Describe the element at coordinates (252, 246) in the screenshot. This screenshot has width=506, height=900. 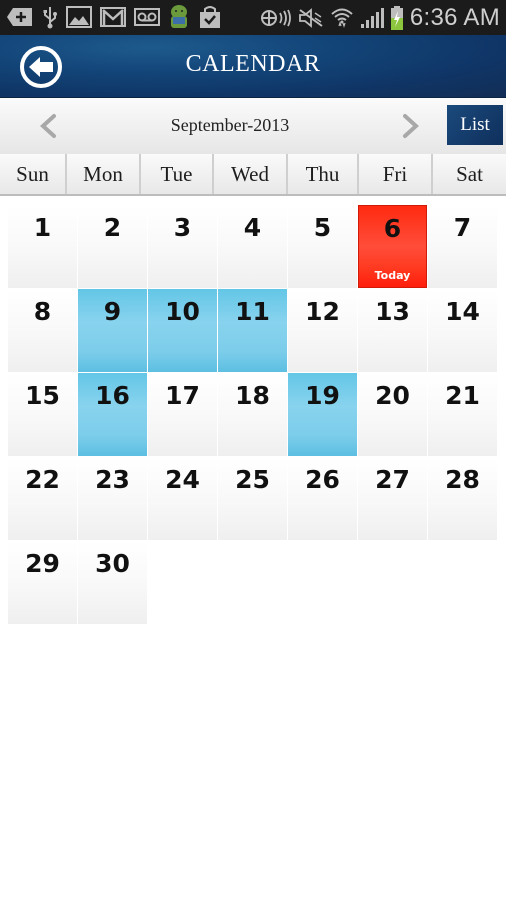
I see `day-cell: 4` at that location.